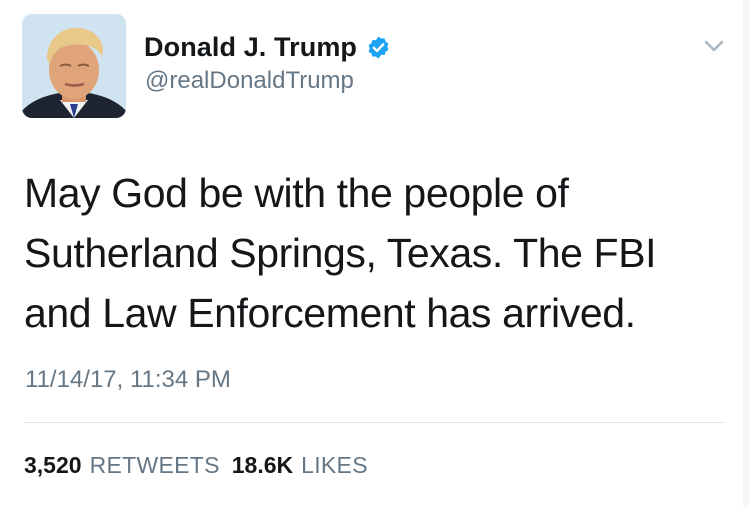 The width and height of the screenshot is (749, 508). I want to click on verified-badge-icon, so click(378, 47).